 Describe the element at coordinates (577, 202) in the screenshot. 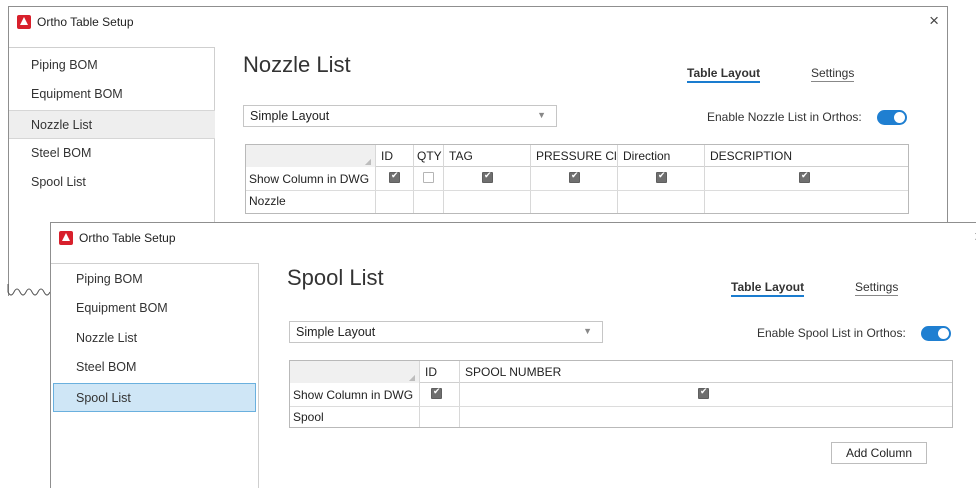

I see `table-row: Nozzle` at that location.